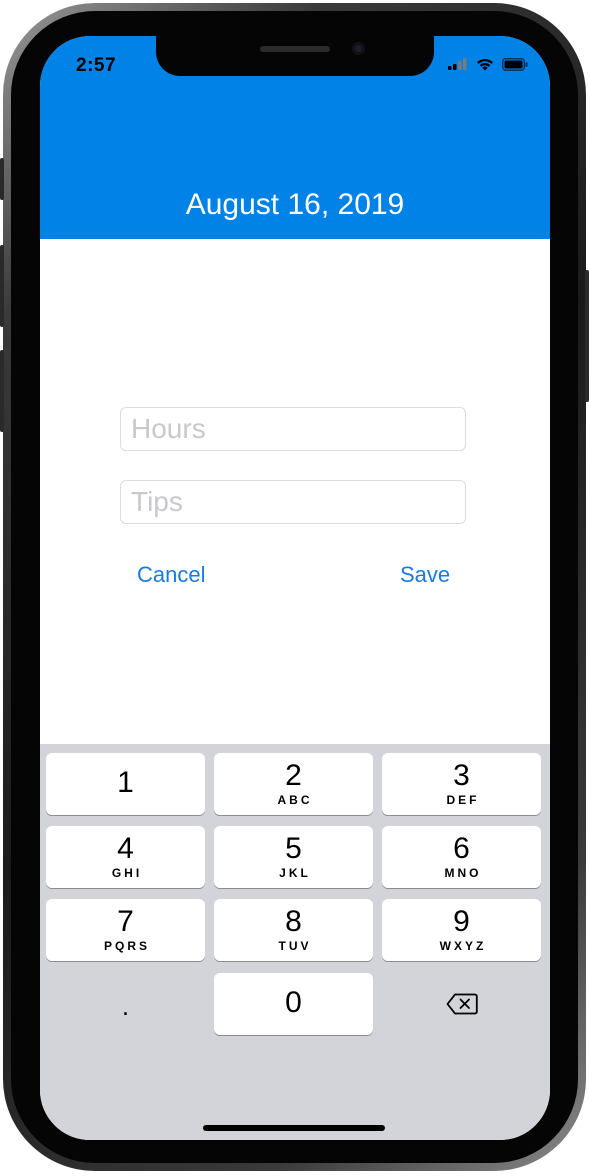 Image resolution: width=589 pixels, height=1176 pixels. I want to click on hours-input, so click(293, 429).